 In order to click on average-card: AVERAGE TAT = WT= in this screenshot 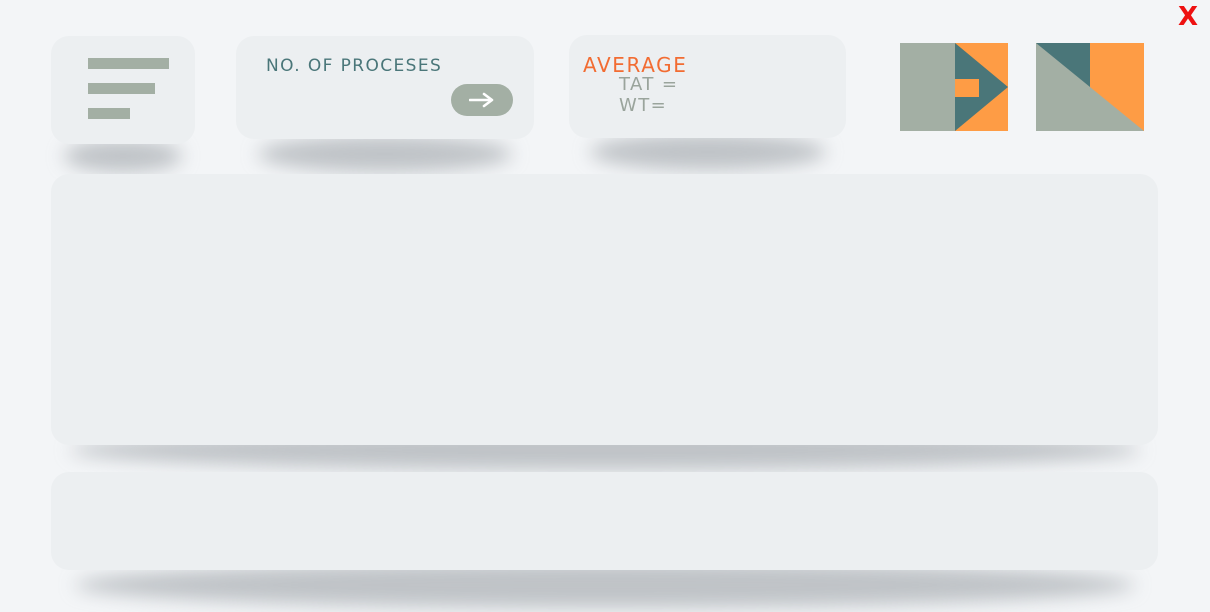, I will do `click(707, 86)`.